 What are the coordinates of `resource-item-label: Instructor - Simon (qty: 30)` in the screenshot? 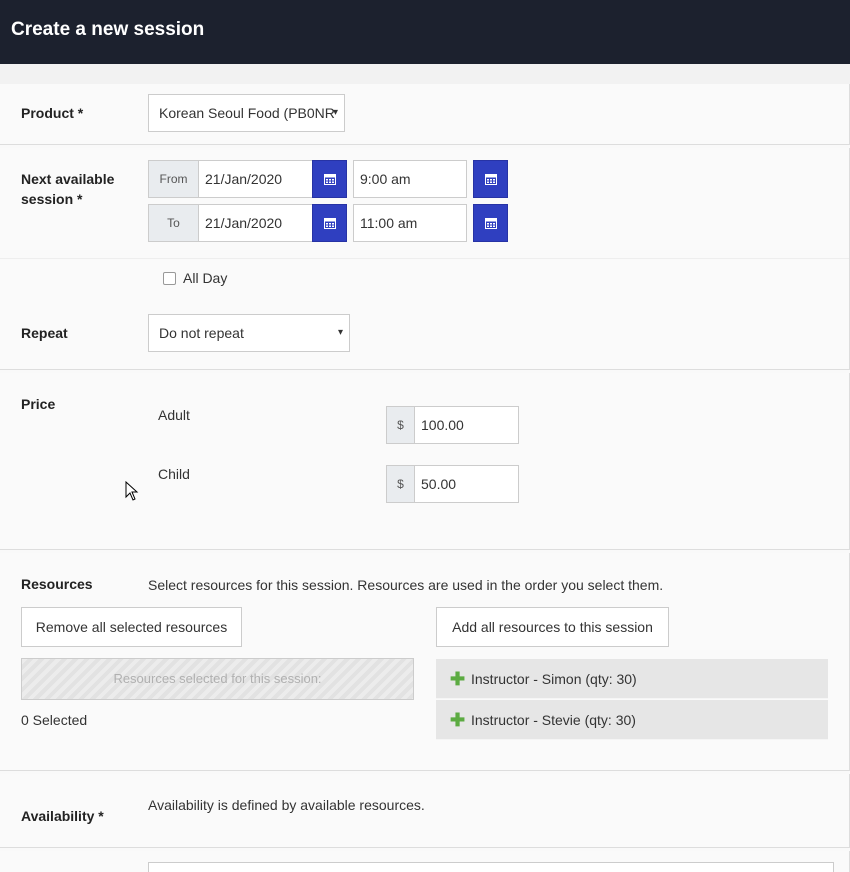 It's located at (554, 679).